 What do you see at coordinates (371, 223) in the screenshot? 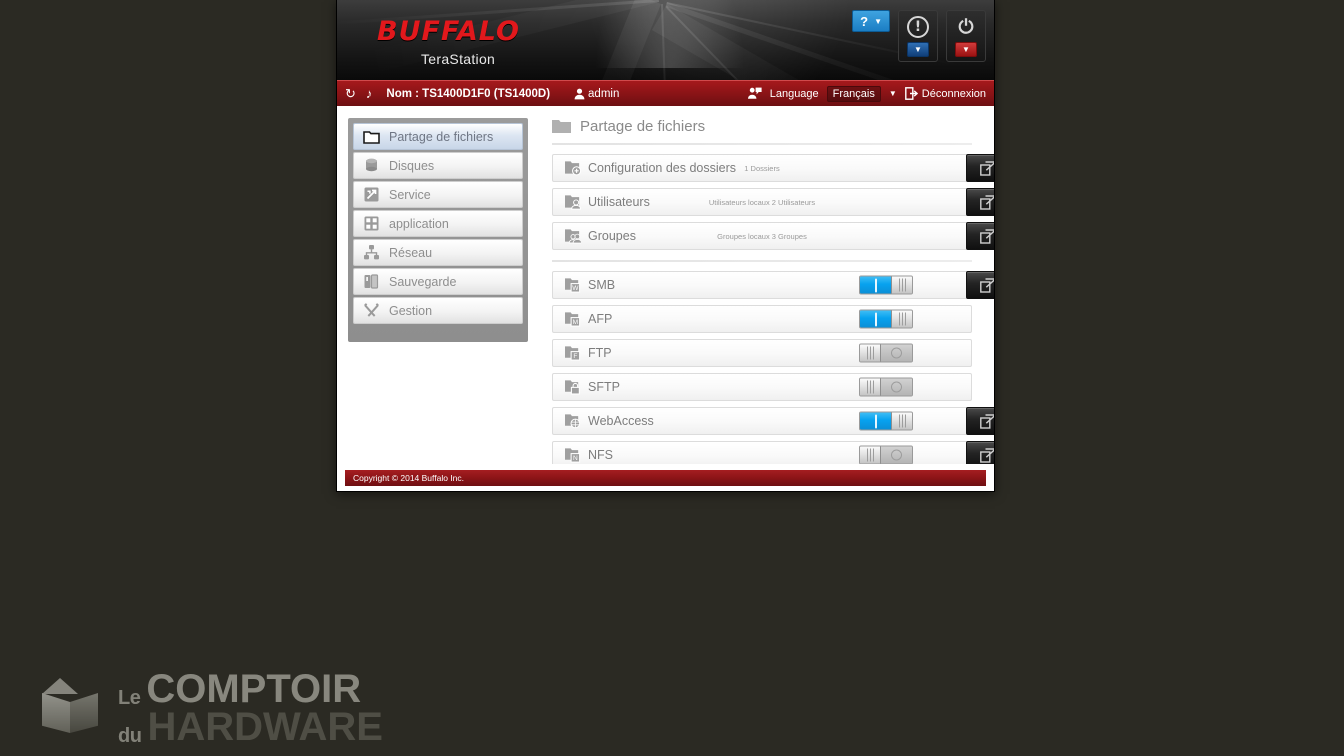
I see `application-icon` at bounding box center [371, 223].